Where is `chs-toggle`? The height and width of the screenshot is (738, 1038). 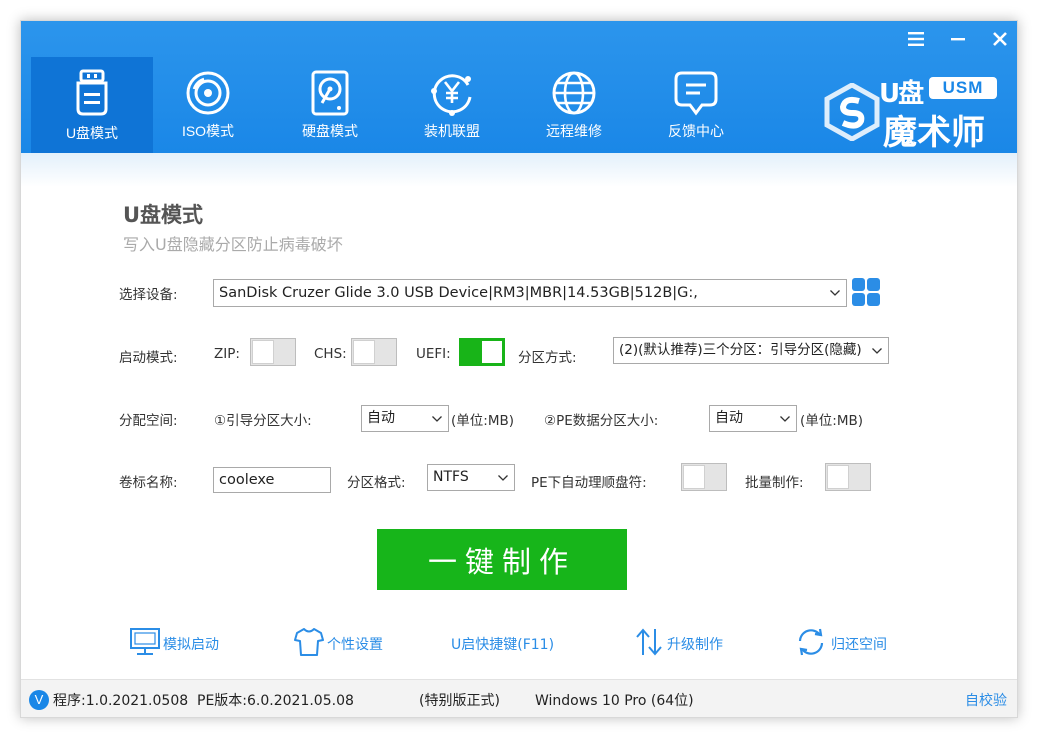 chs-toggle is located at coordinates (374, 352).